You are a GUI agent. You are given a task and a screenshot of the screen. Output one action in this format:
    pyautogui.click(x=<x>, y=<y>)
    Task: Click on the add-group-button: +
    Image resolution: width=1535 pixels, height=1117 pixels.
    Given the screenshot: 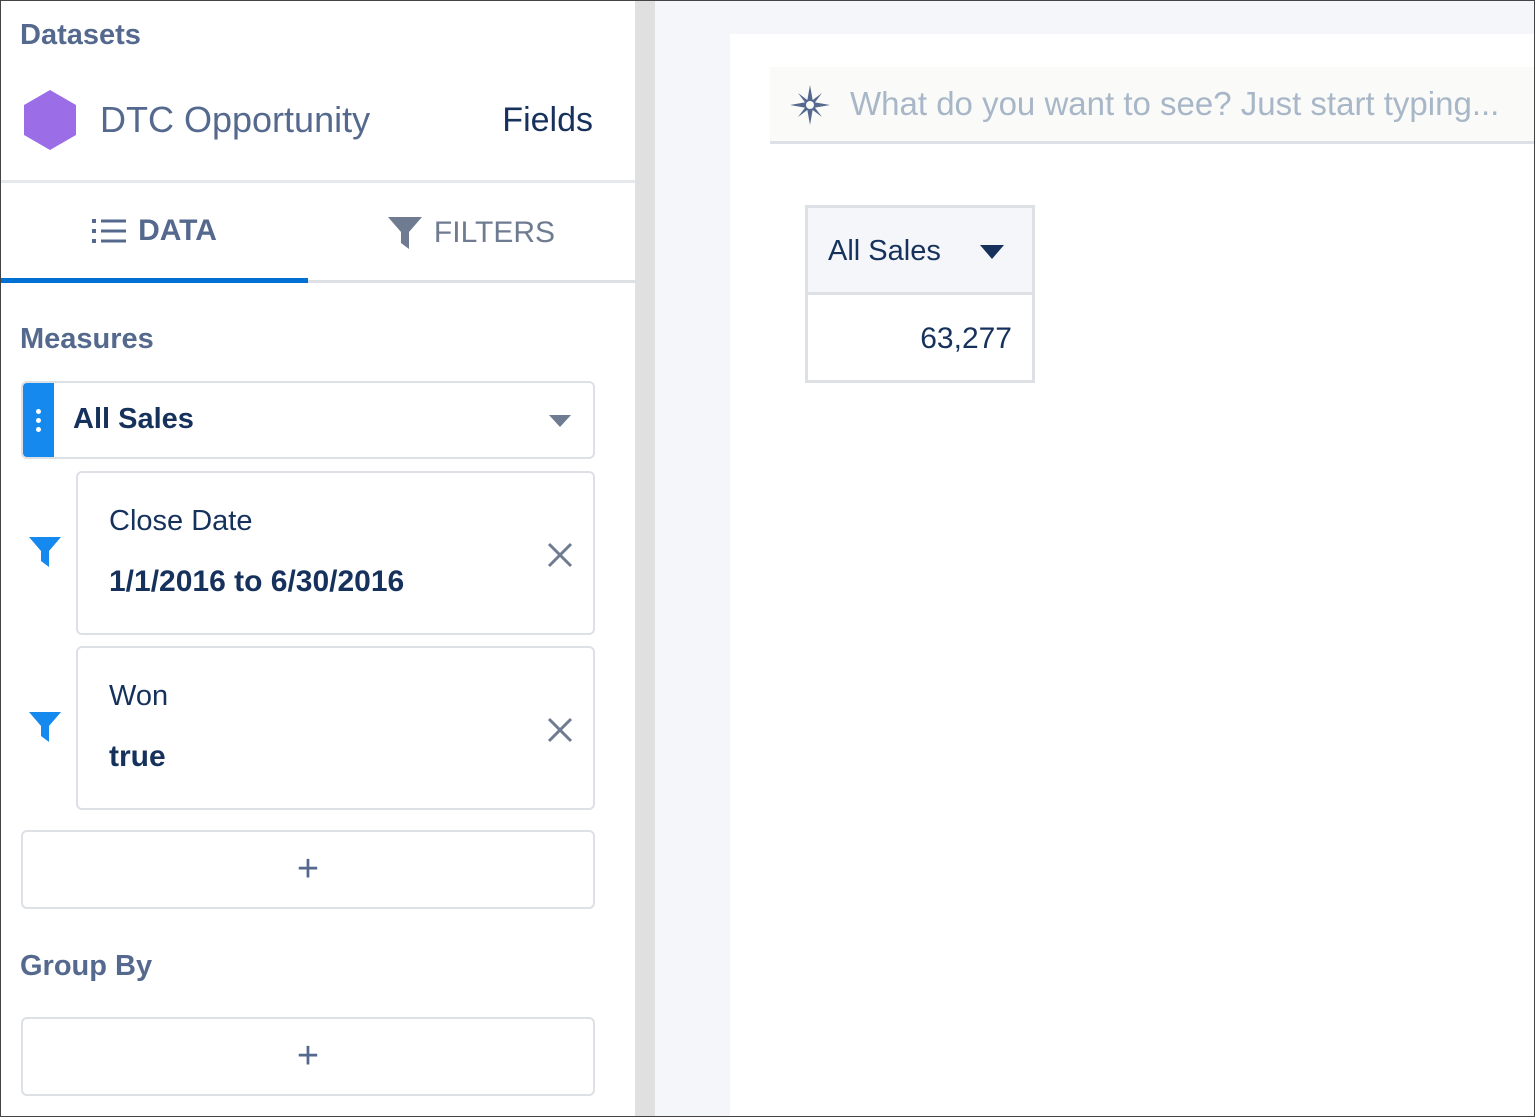 What is the action you would take?
    pyautogui.click(x=308, y=1056)
    